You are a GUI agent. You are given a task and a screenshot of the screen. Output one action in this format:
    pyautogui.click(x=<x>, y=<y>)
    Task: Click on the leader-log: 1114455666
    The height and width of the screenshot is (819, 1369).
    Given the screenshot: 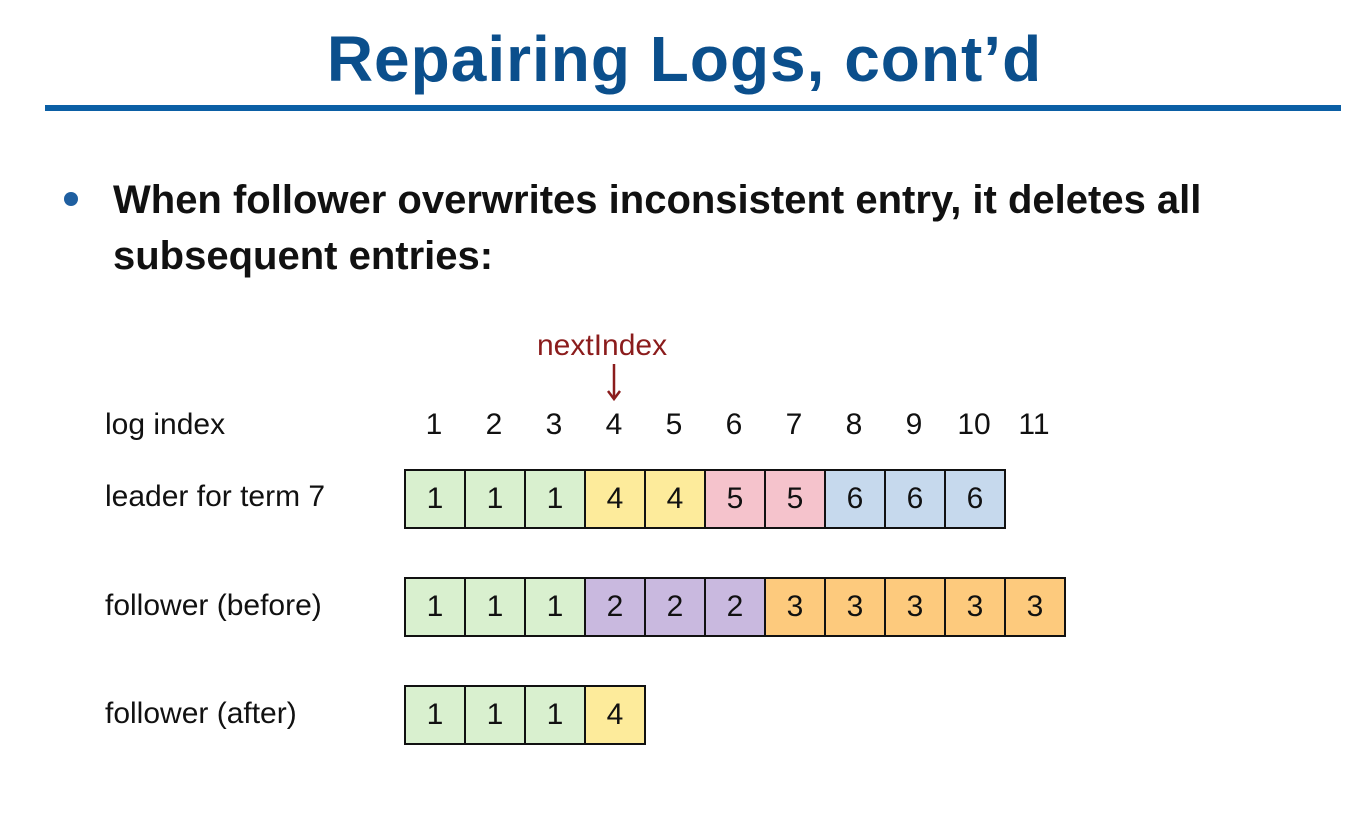 What is the action you would take?
    pyautogui.click(x=705, y=499)
    